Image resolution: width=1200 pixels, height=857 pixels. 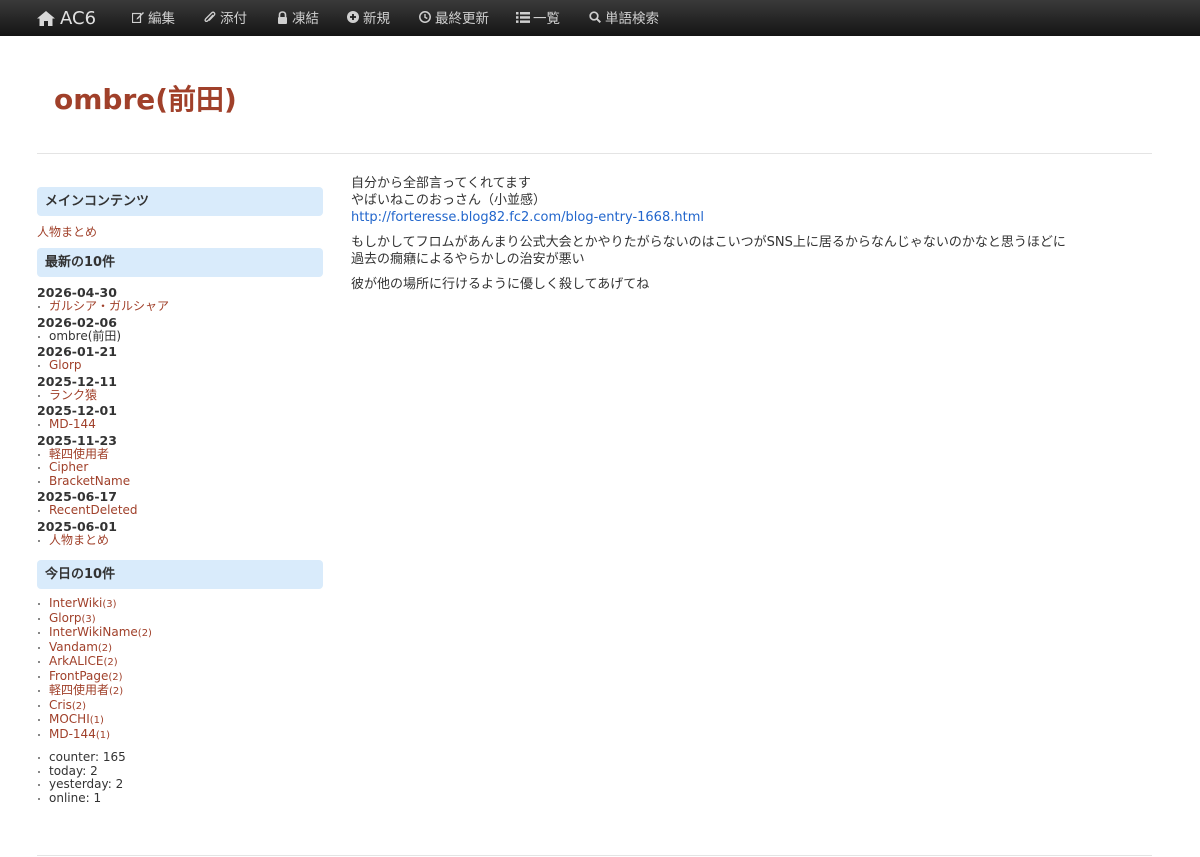 What do you see at coordinates (180, 619) in the screenshot?
I see `list-item: Glorp(3)` at bounding box center [180, 619].